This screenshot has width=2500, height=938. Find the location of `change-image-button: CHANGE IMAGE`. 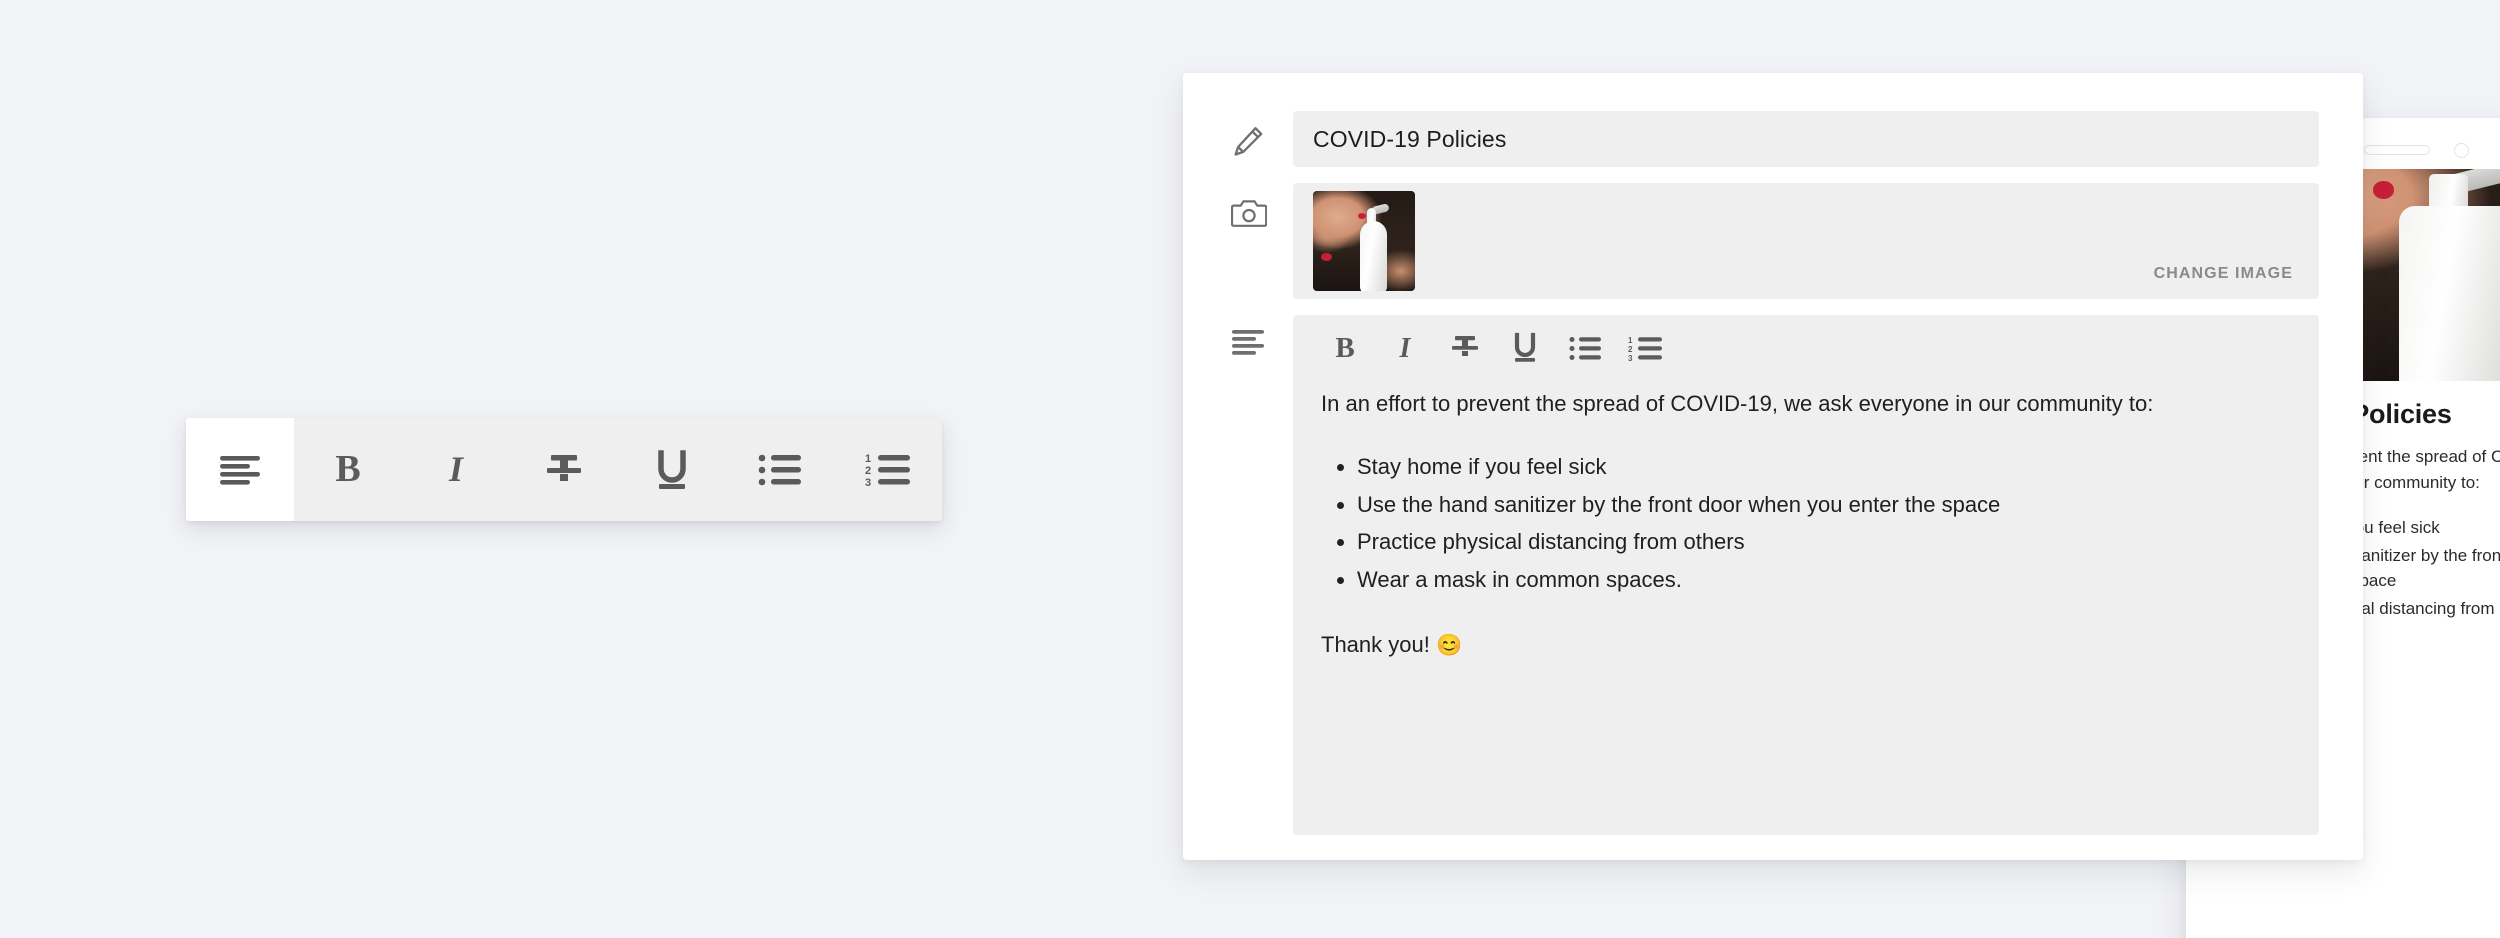

change-image-button: CHANGE IMAGE is located at coordinates (2223, 274).